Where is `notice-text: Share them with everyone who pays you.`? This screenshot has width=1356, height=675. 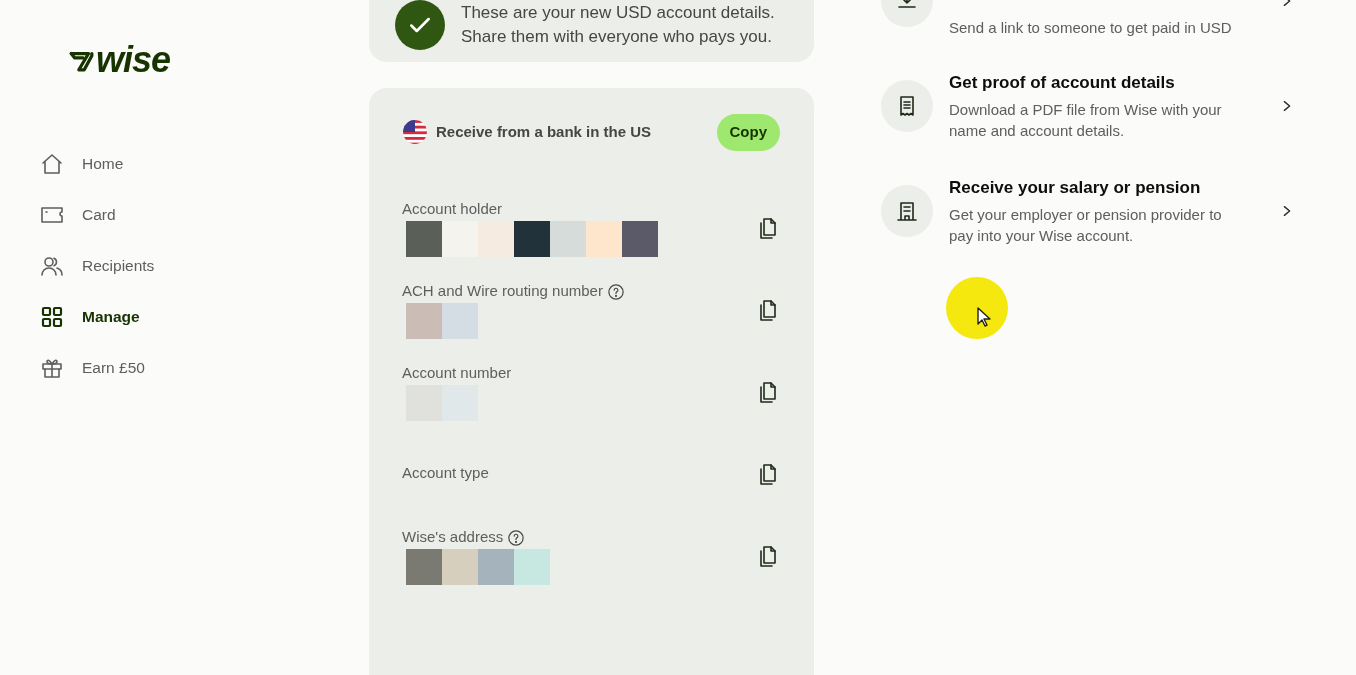
notice-text: Share them with everyone who pays you. is located at coordinates (617, 37).